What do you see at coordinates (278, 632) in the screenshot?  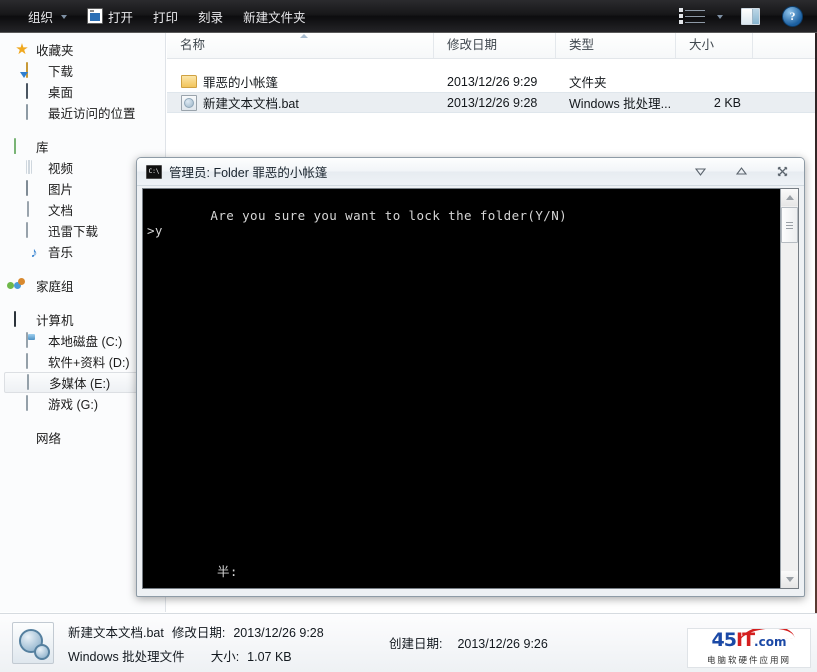 I see `details-modified-value: 2013/12/26 9:28` at bounding box center [278, 632].